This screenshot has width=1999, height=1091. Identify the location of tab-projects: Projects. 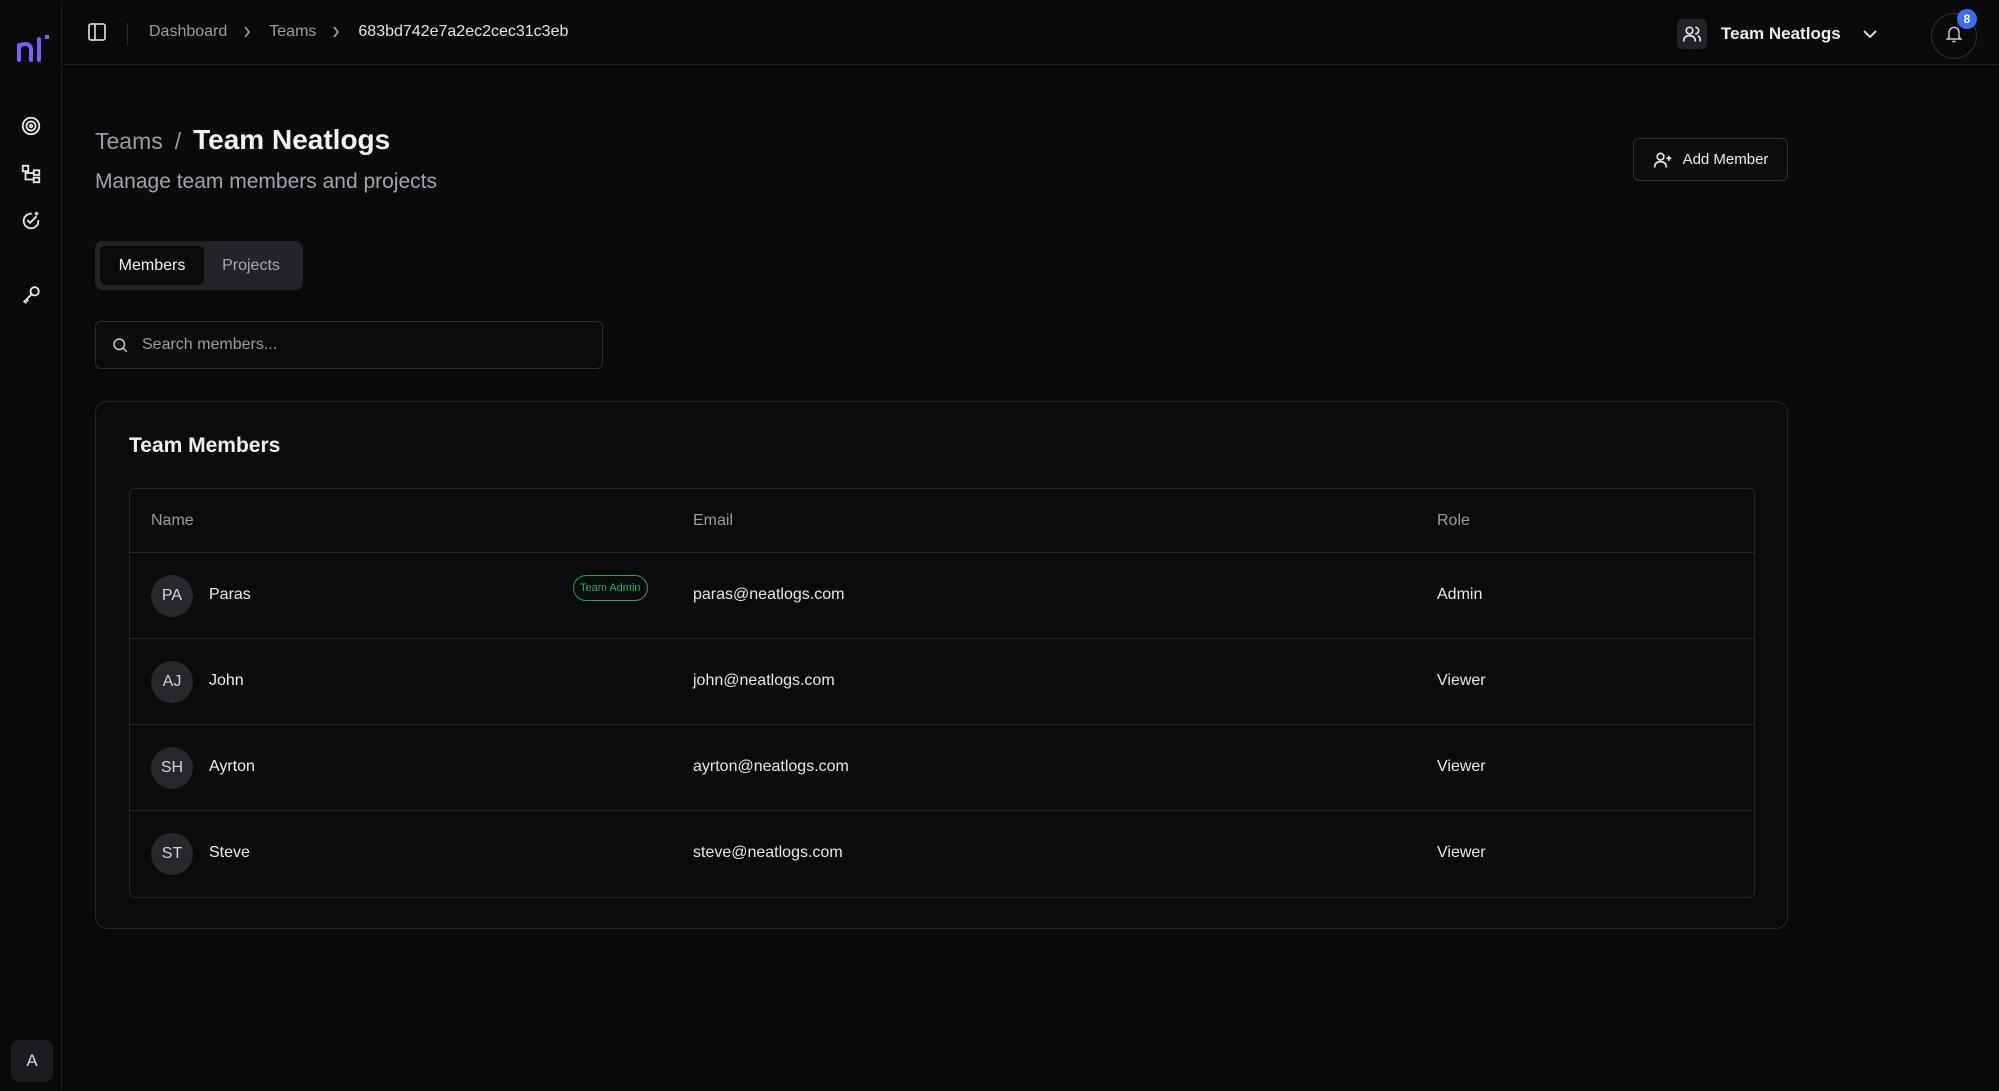
(251, 265).